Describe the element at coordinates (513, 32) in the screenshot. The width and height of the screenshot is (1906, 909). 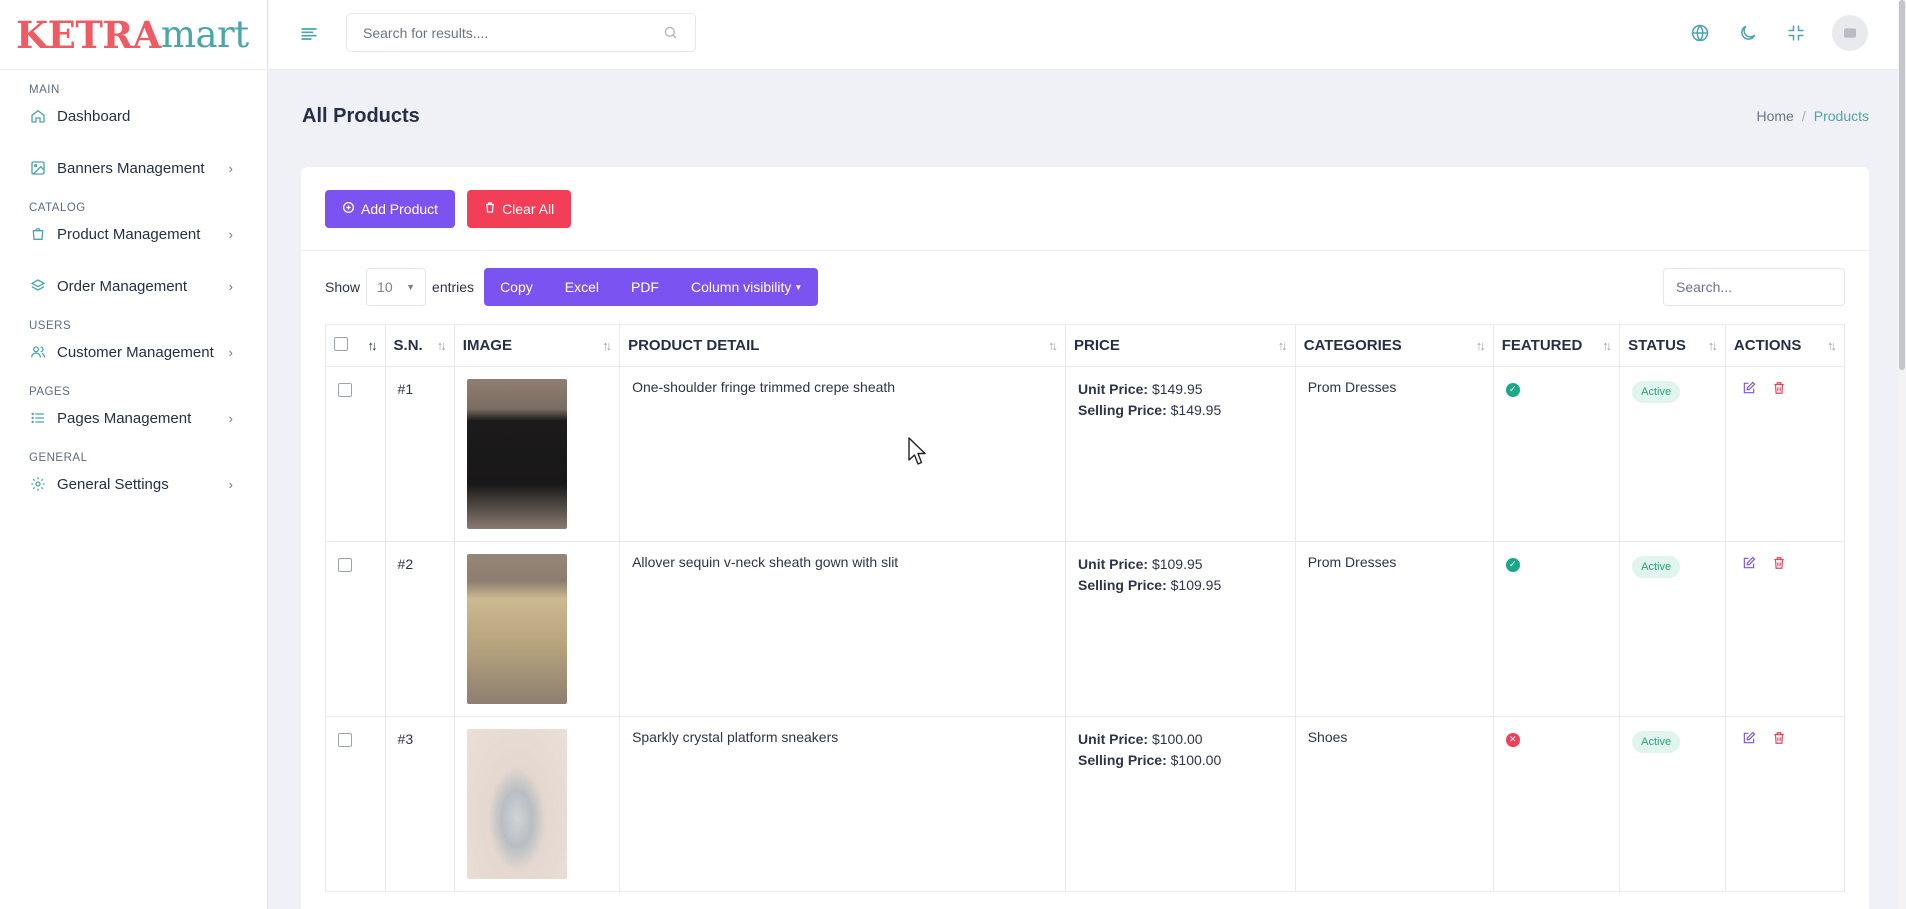
I see `global-search-input` at that location.